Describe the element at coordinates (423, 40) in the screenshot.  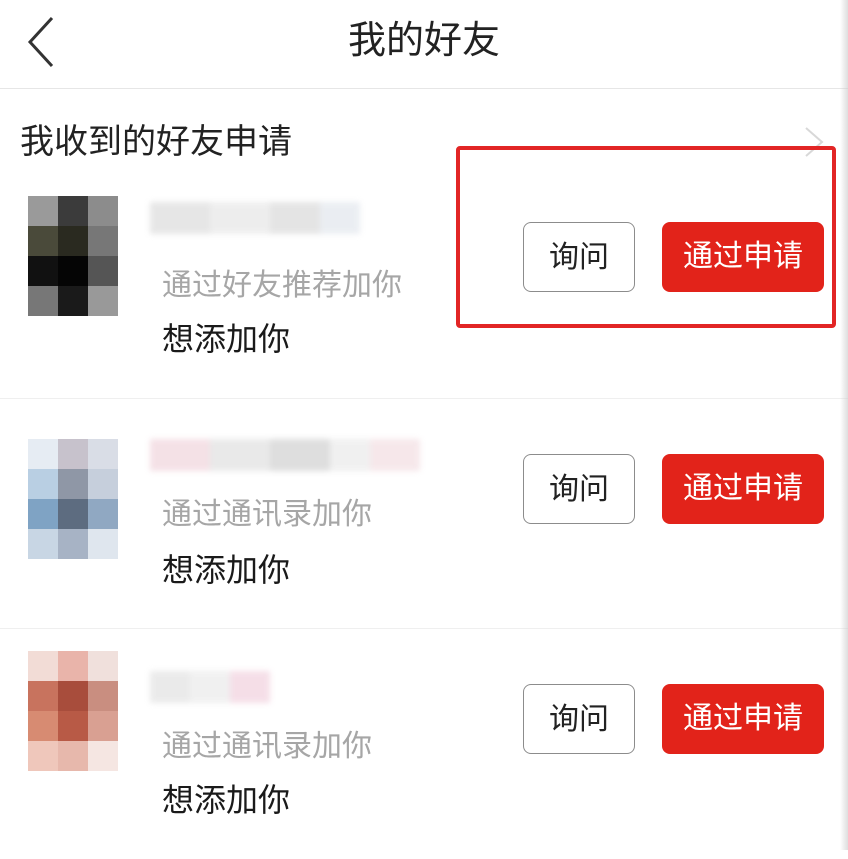
I see `page-title: 我的好友` at that location.